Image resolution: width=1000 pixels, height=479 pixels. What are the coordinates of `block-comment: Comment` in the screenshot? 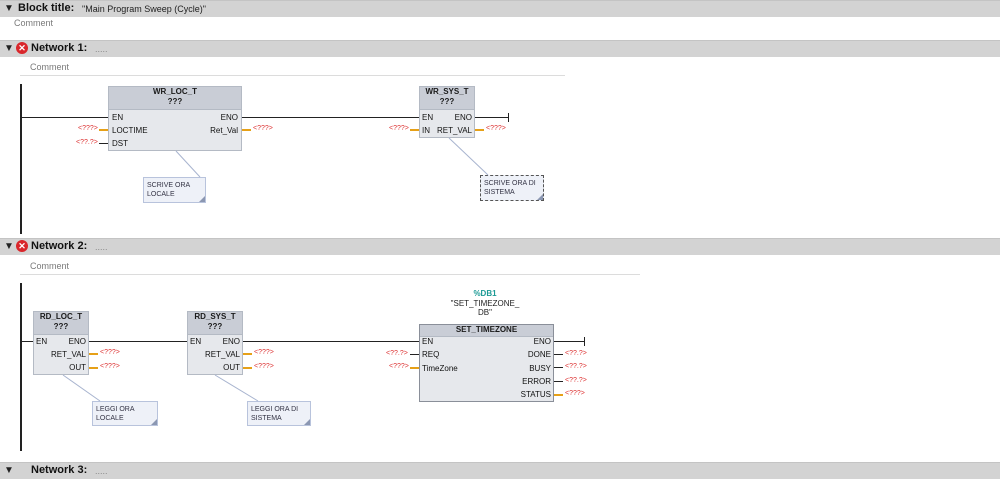 It's located at (33, 23).